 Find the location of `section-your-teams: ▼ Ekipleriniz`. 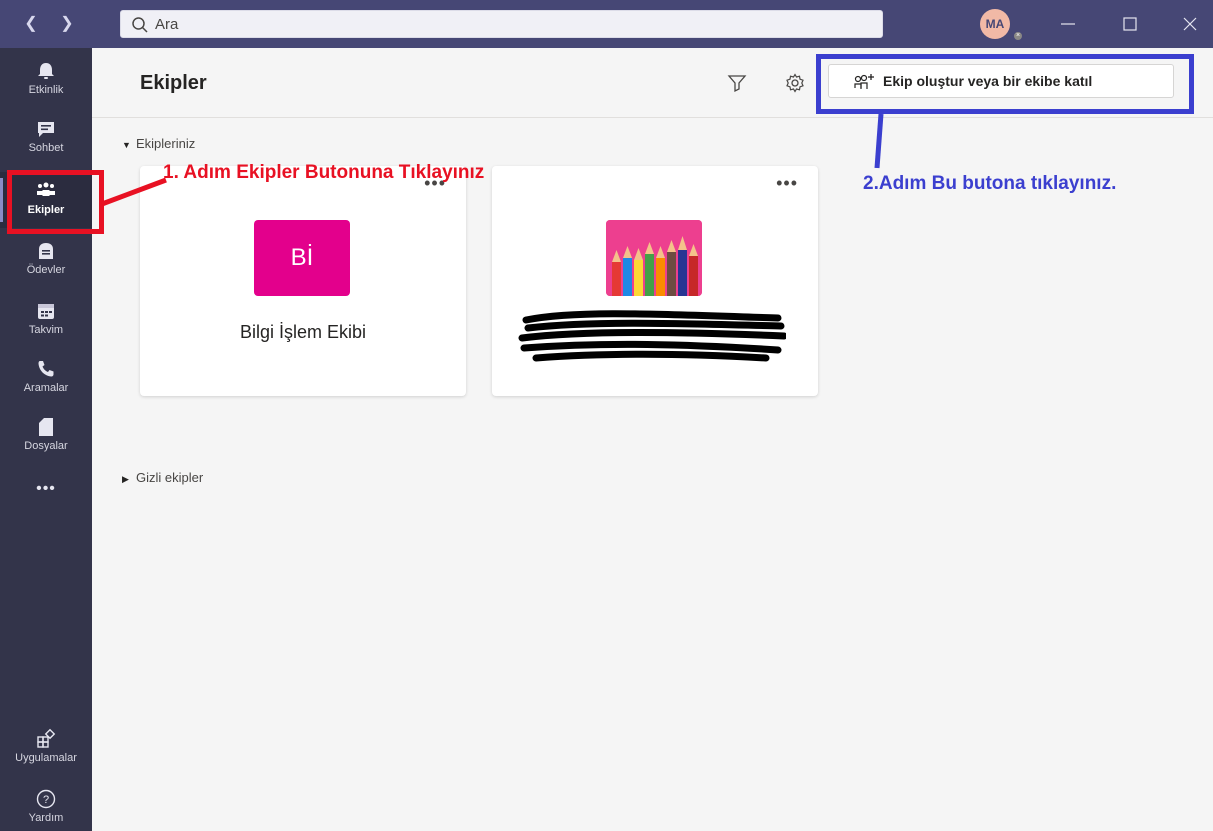

section-your-teams: ▼ Ekipleriniz is located at coordinates (158, 143).